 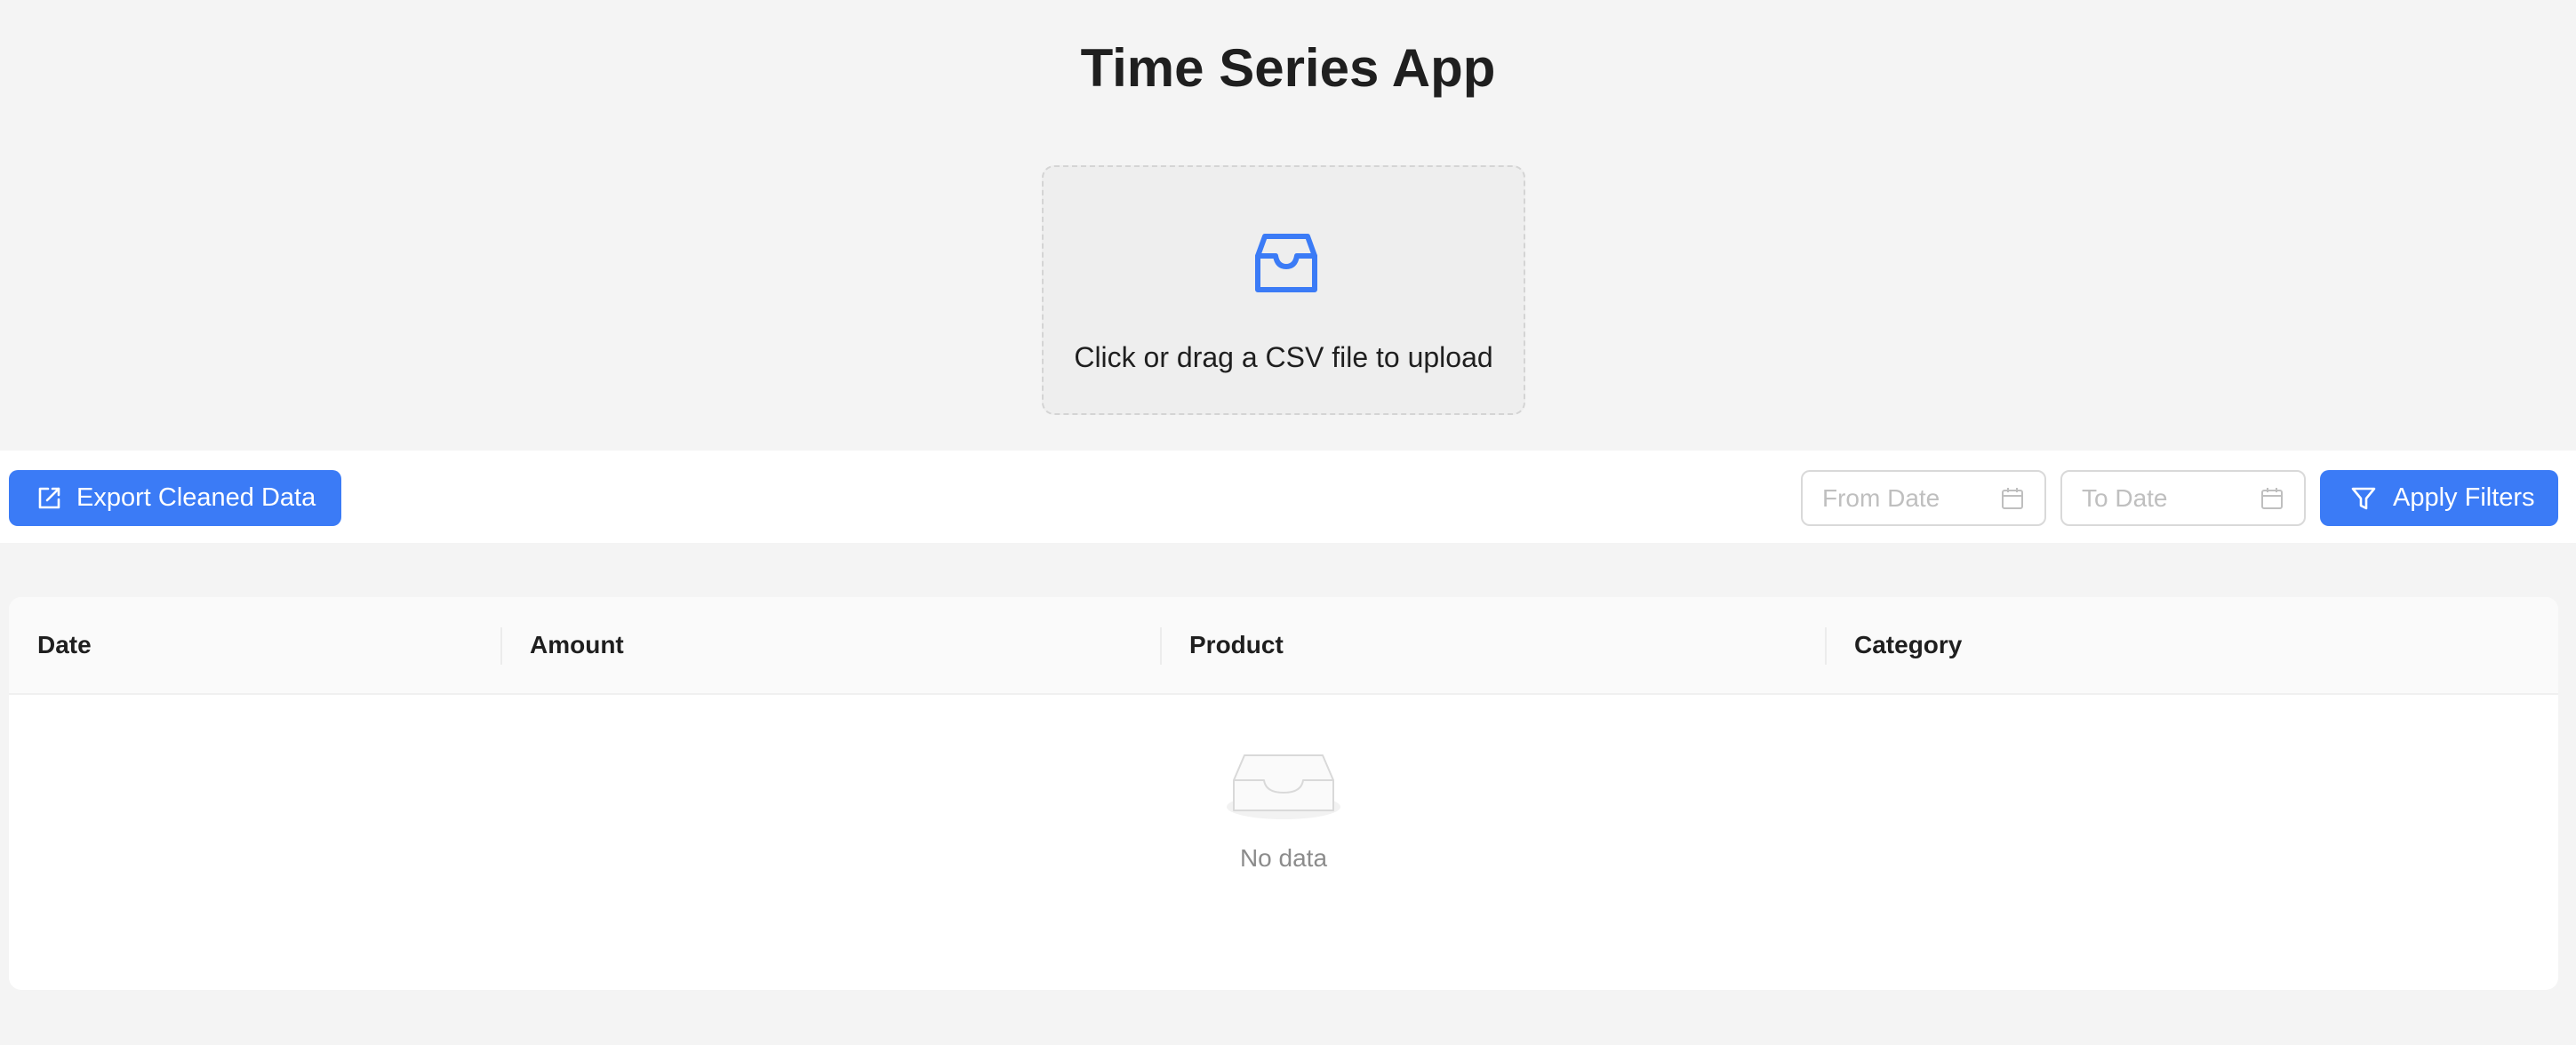 What do you see at coordinates (1288, 497) in the screenshot?
I see `toolbar: Export Cleaned Data Apply Filters` at bounding box center [1288, 497].